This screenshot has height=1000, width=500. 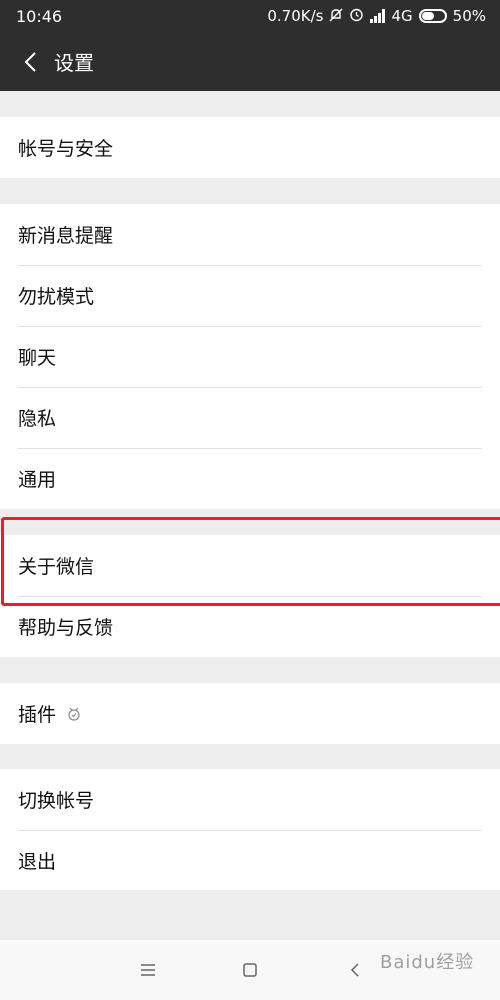 I want to click on page-title: 设置, so click(x=74, y=63).